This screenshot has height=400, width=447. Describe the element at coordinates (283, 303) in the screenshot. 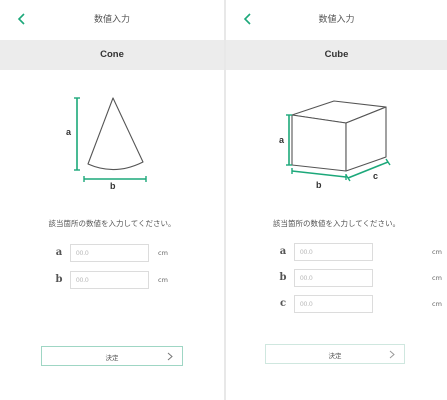

I see `field-label-c: c` at that location.